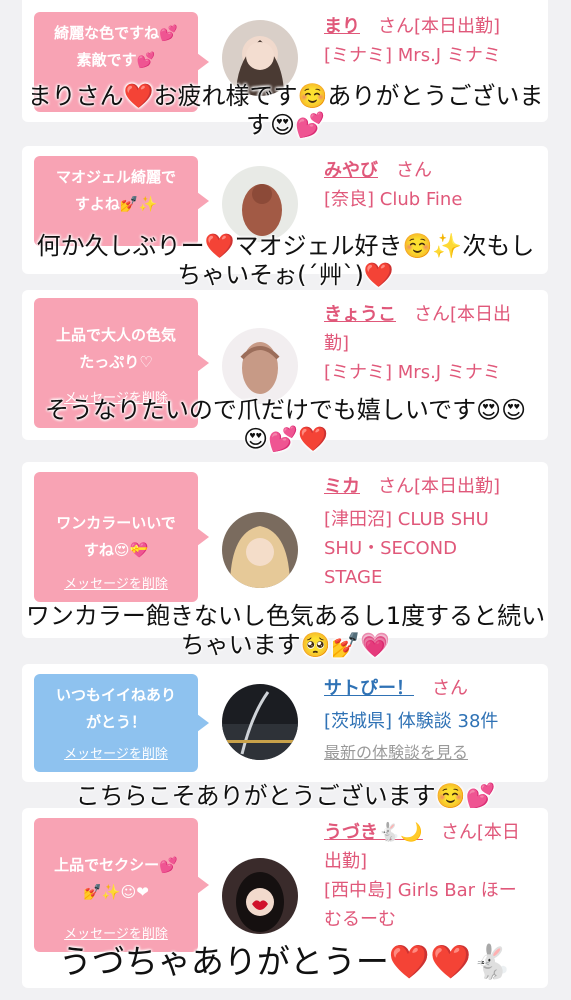 The height and width of the screenshot is (1000, 571). What do you see at coordinates (342, 486) in the screenshot?
I see `girl-name-link: ミカ` at bounding box center [342, 486].